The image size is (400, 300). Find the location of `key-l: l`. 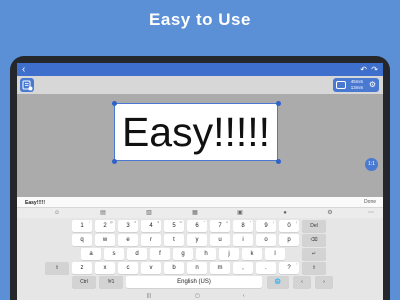

key-l: l is located at coordinates (275, 254).